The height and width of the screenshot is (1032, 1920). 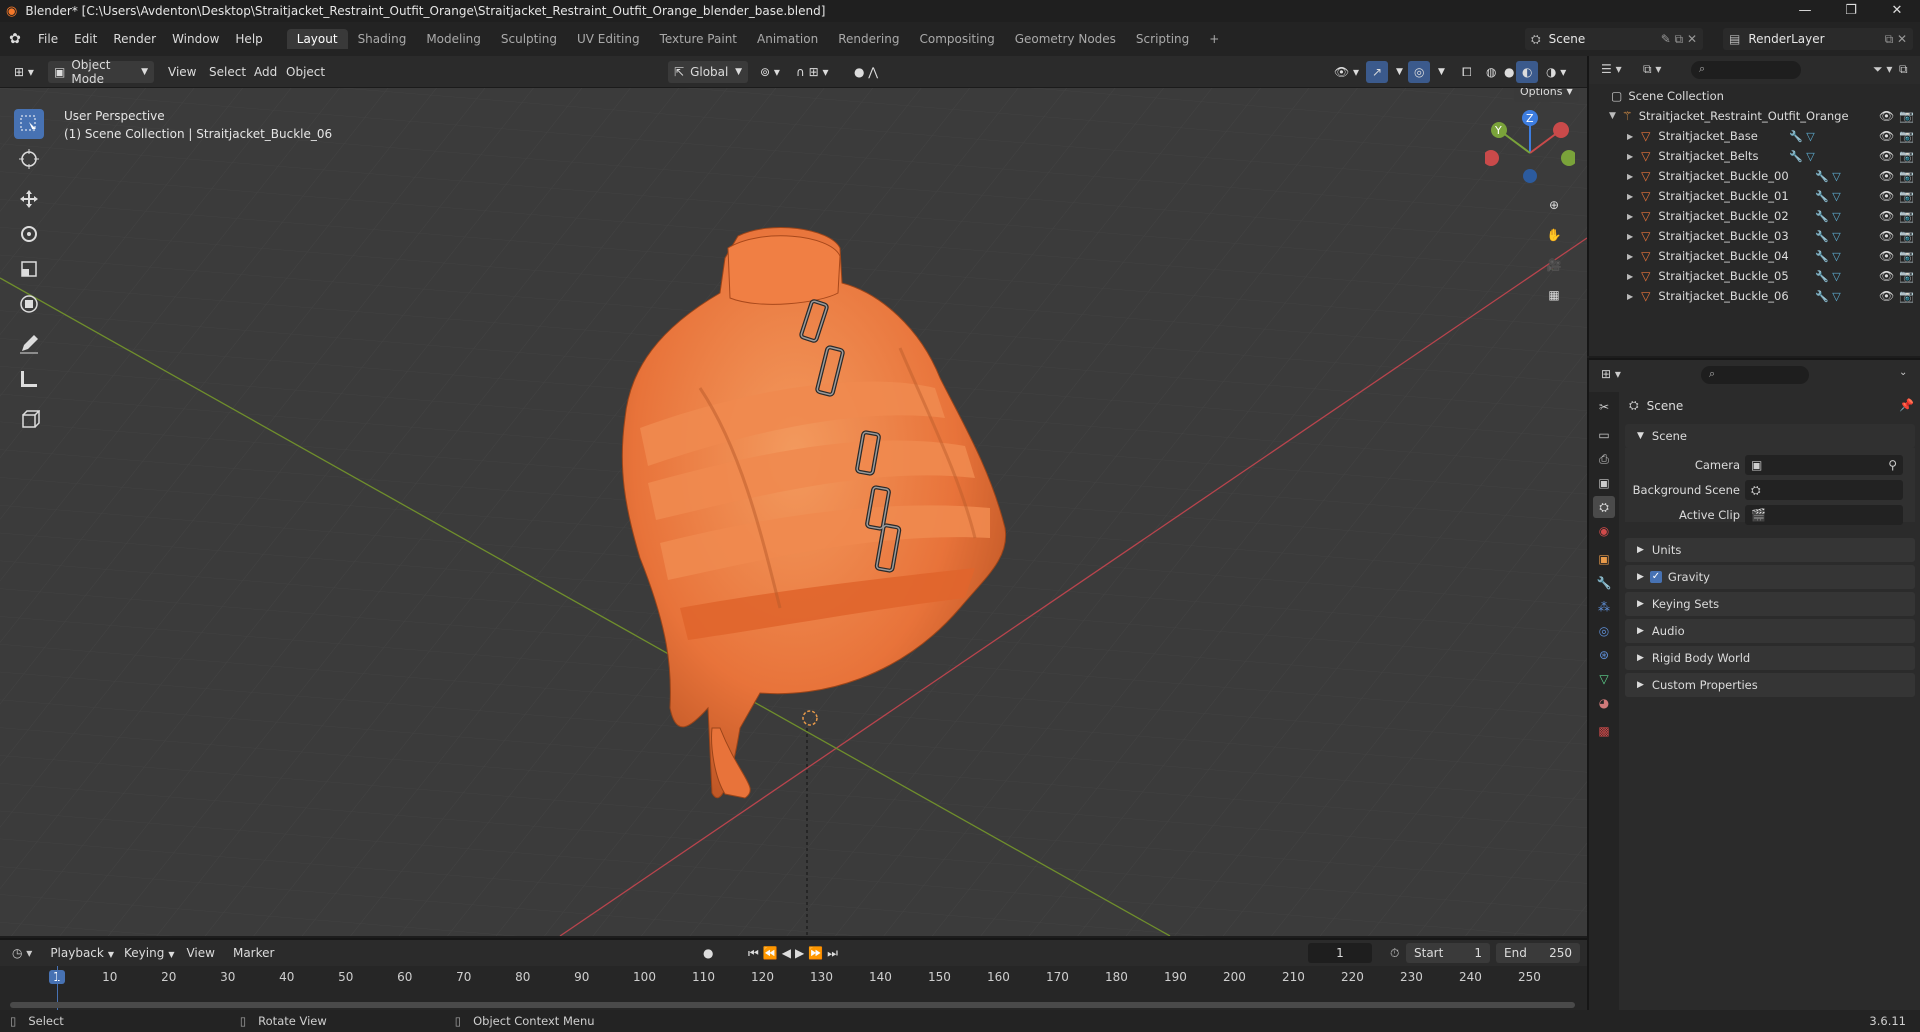 I want to click on tab-material: ◕, so click(x=1604, y=703).